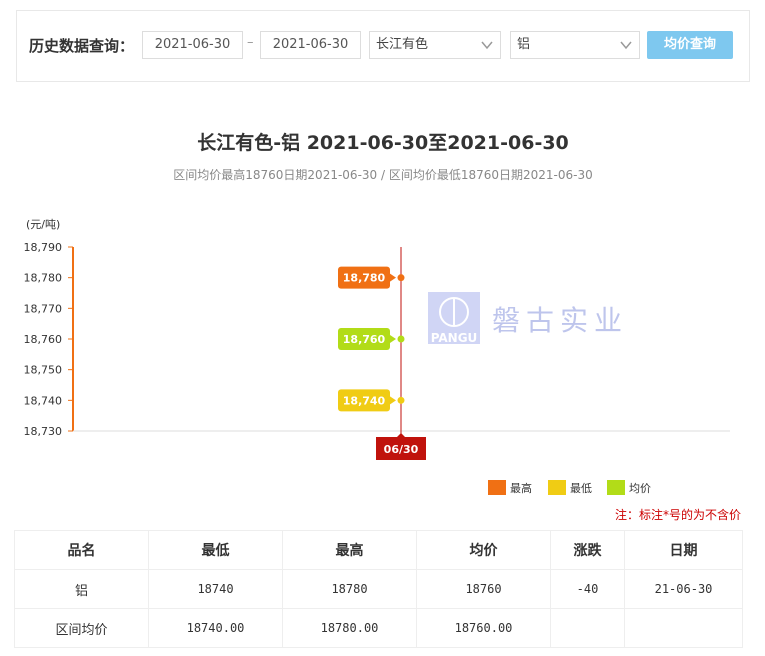 The image size is (765, 656). What do you see at coordinates (683, 589) in the screenshot?
I see `table-cell: 21-06-30` at bounding box center [683, 589].